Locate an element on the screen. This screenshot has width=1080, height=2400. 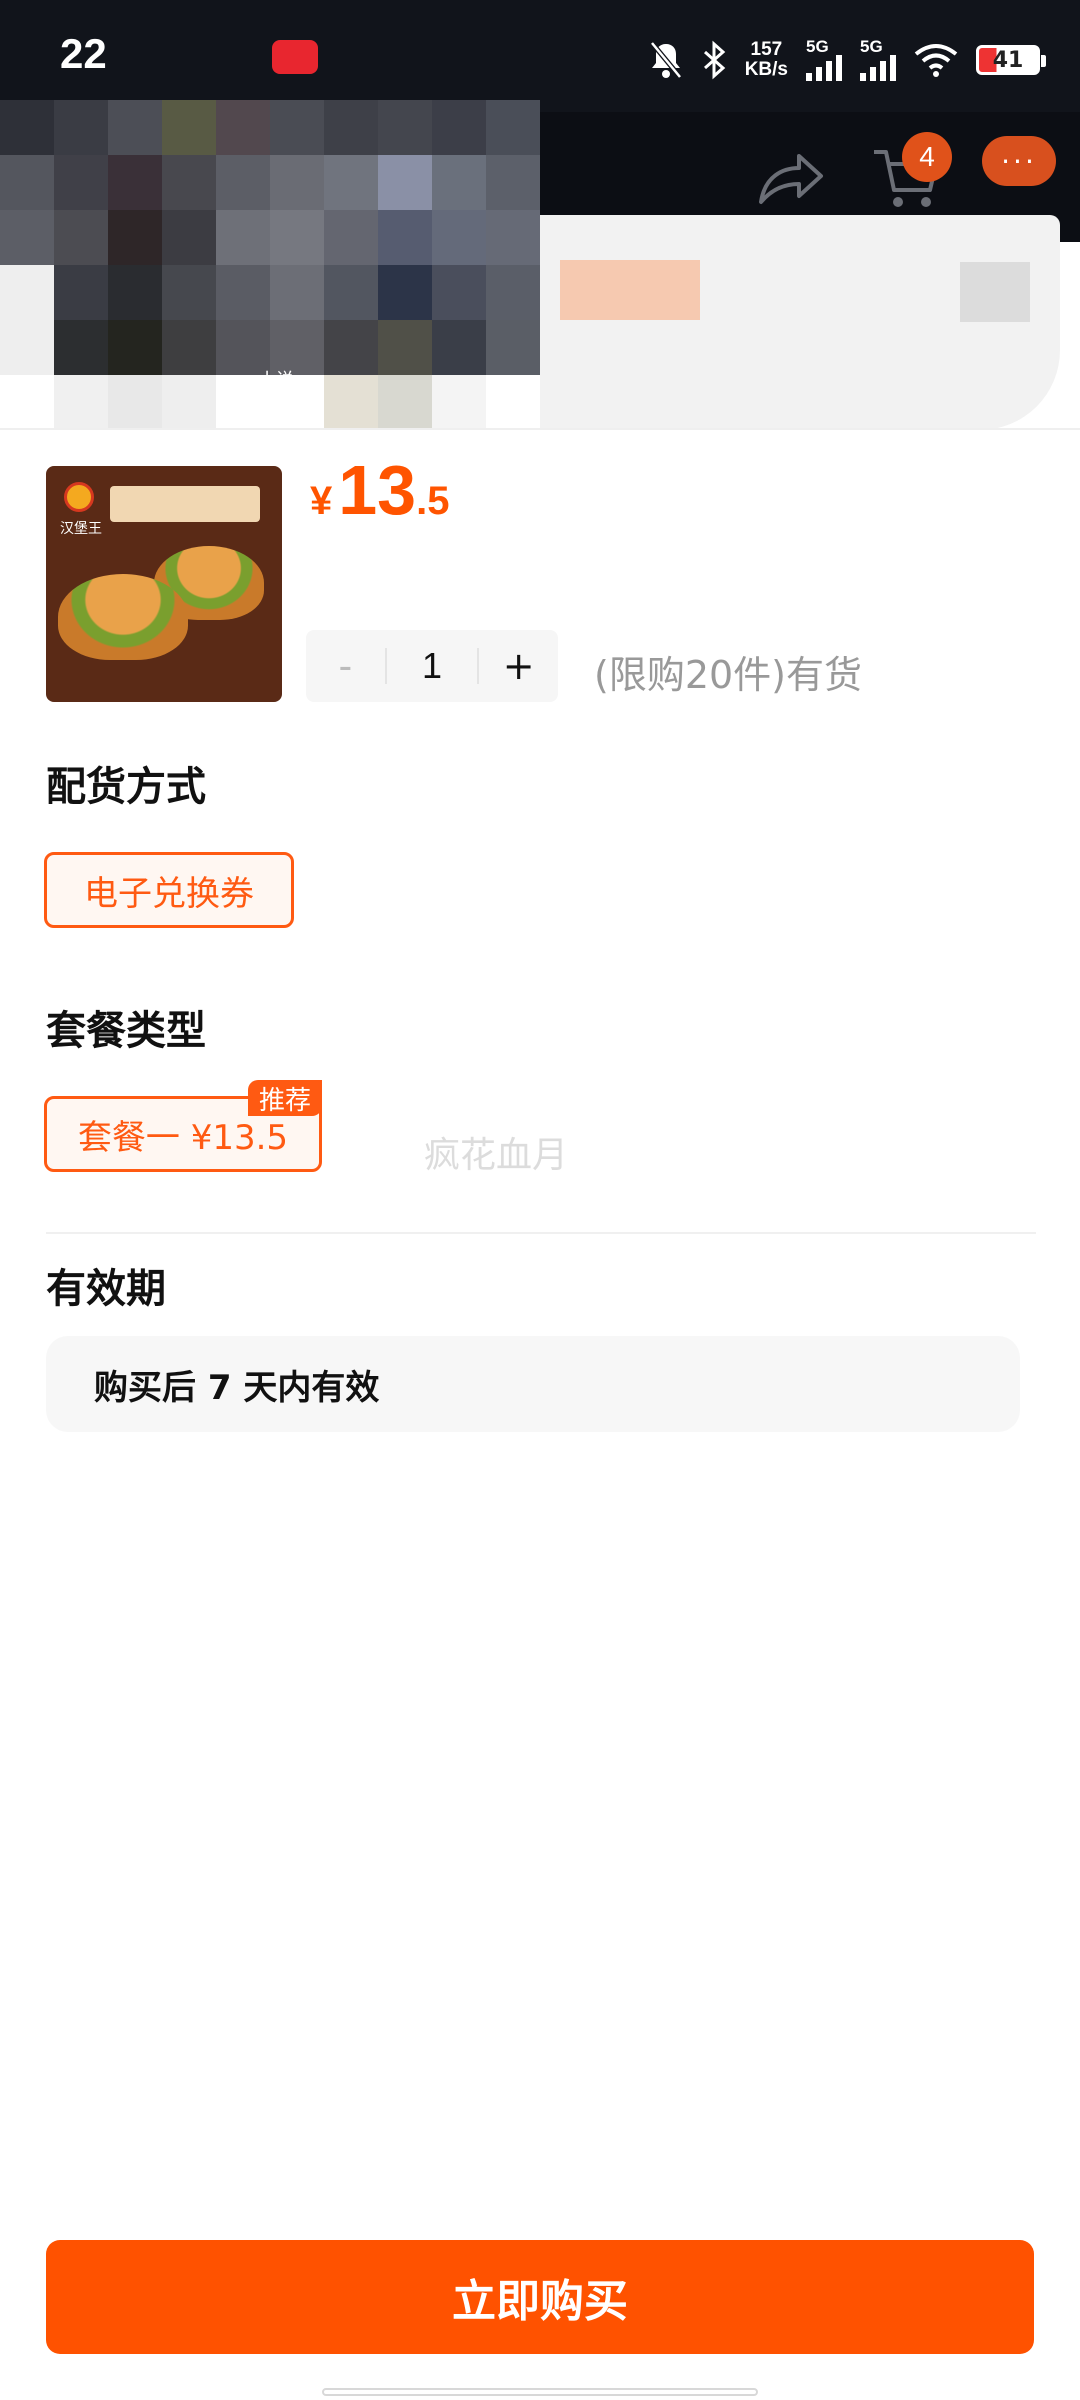
quantity-value: 1 is located at coordinates (432, 666).